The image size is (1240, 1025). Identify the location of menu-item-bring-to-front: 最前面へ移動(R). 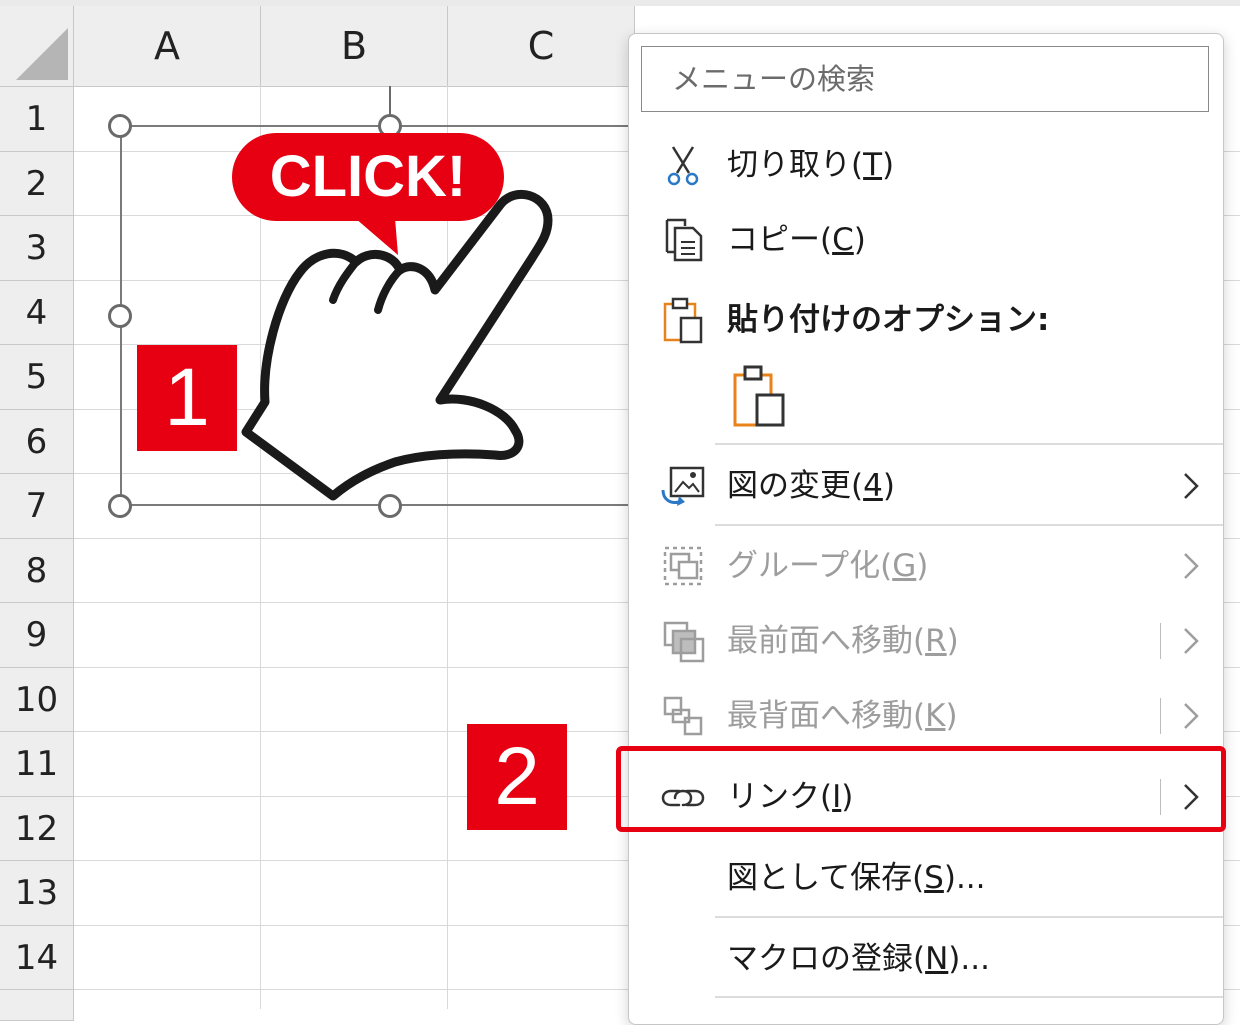
(926, 641).